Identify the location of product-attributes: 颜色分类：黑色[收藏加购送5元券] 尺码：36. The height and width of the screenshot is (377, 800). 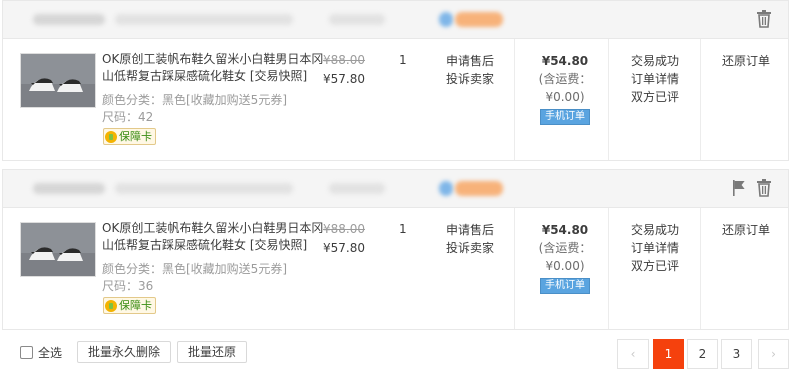
(194, 277).